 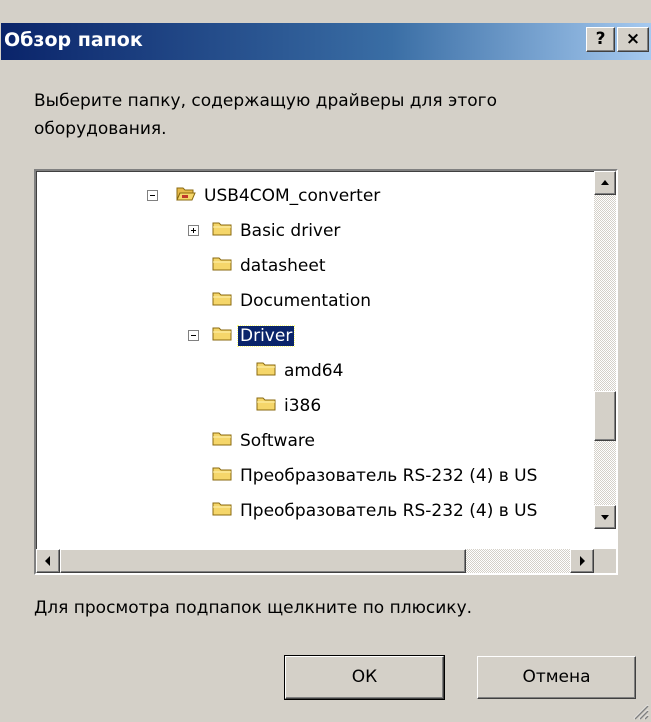 What do you see at coordinates (600, 39) in the screenshot?
I see `help-button: ?` at bounding box center [600, 39].